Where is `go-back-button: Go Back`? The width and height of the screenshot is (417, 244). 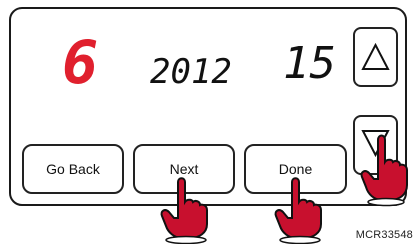
go-back-button: Go Back is located at coordinates (73, 169).